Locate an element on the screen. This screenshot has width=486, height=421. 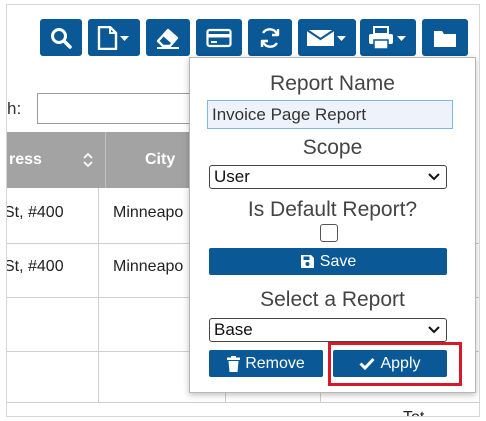
column-divider is located at coordinates (98, 295).